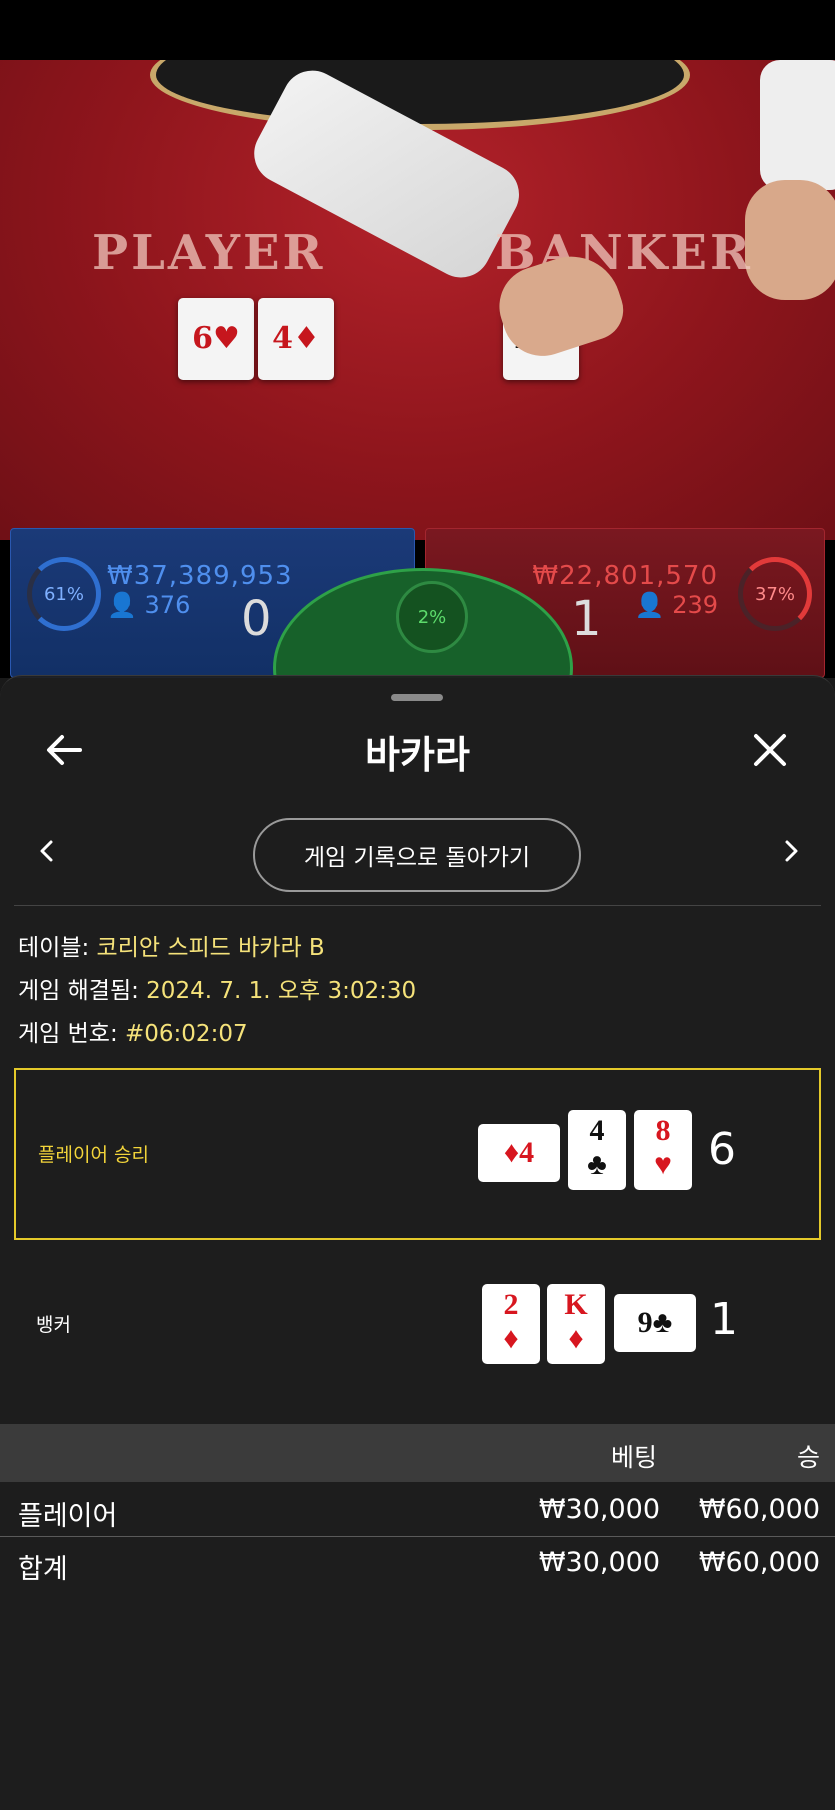 This screenshot has width=835, height=1810. Describe the element at coordinates (209, 253) in the screenshot. I see `felt-player-label: PLAYER` at that location.